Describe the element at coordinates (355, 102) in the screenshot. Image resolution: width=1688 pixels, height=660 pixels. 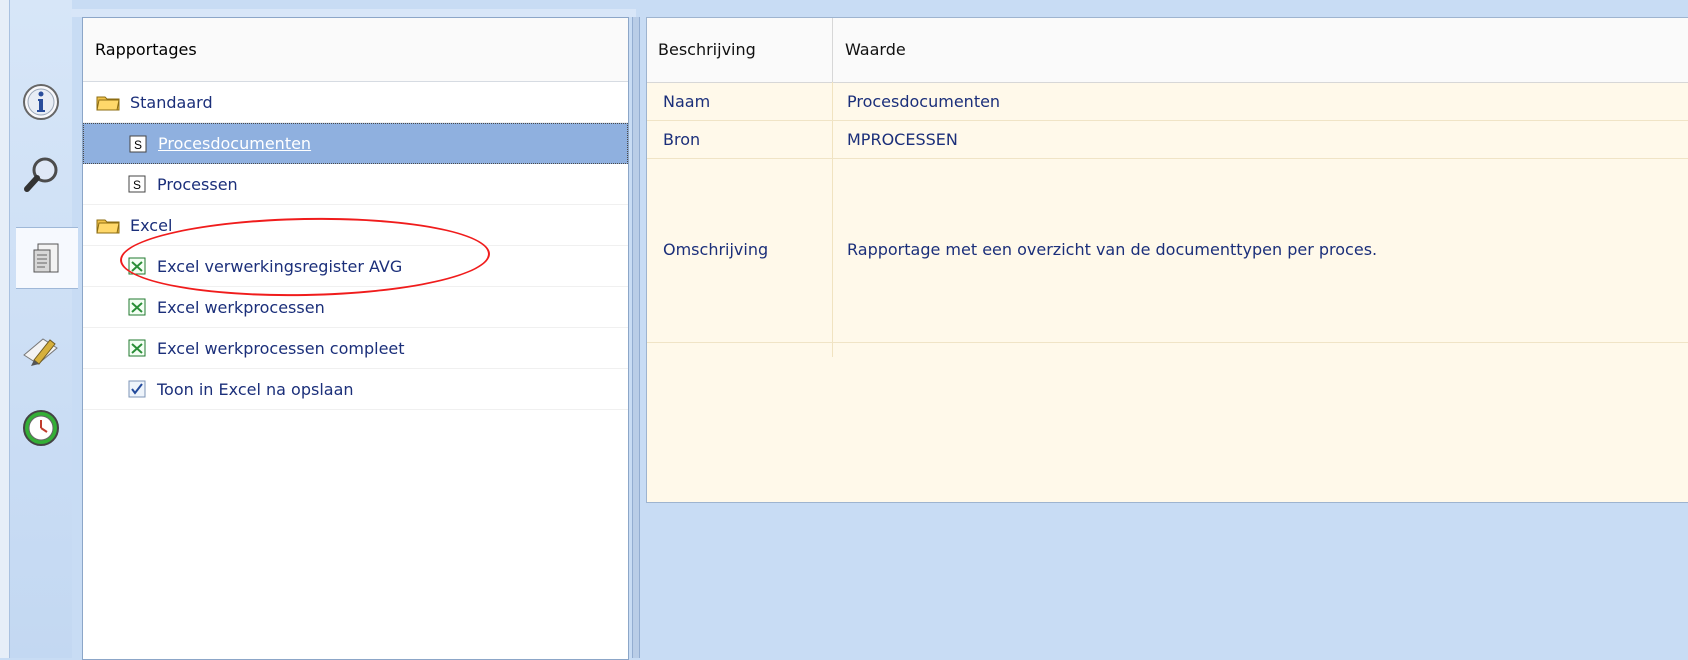
I see `tree-item-standaard: Standaard` at that location.